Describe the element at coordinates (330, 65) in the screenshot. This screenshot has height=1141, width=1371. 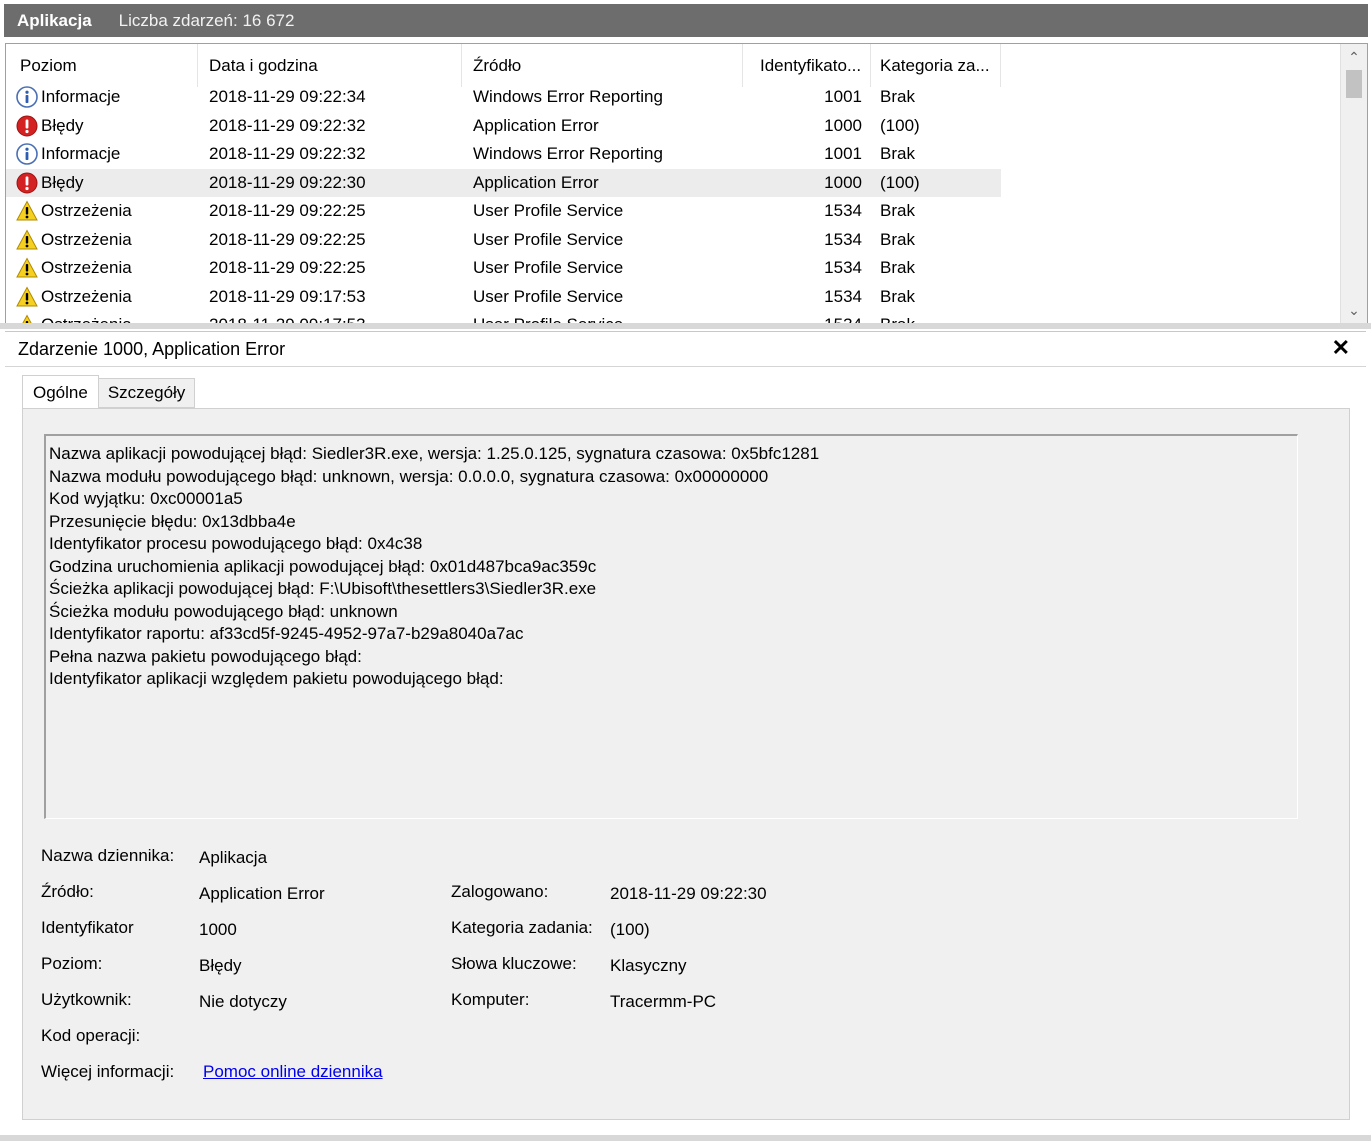
I see `column-header-date: Data i godzina` at that location.